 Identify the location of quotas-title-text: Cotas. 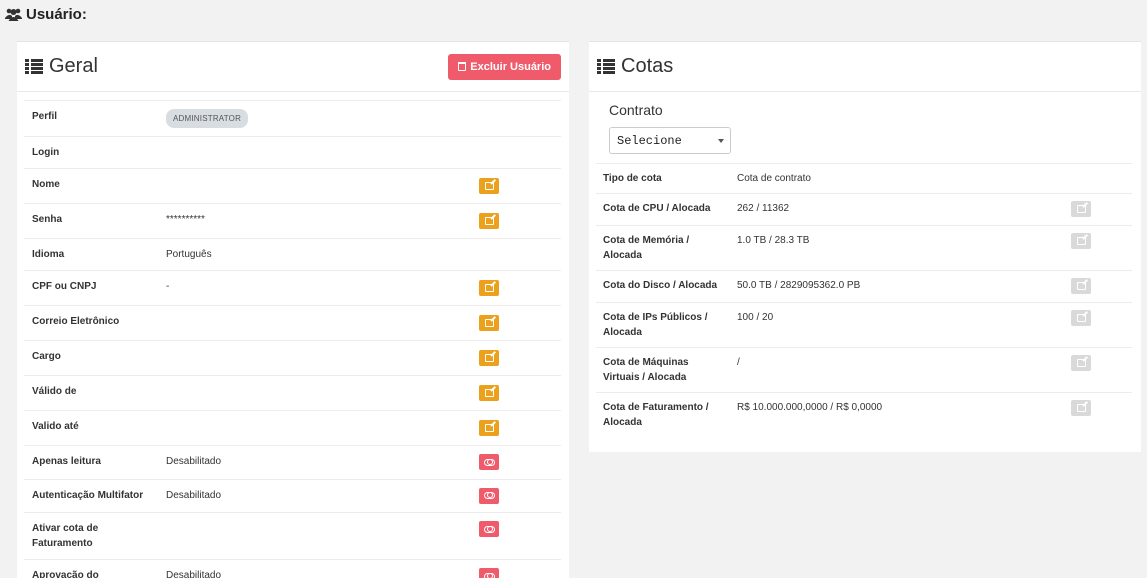
(647, 66).